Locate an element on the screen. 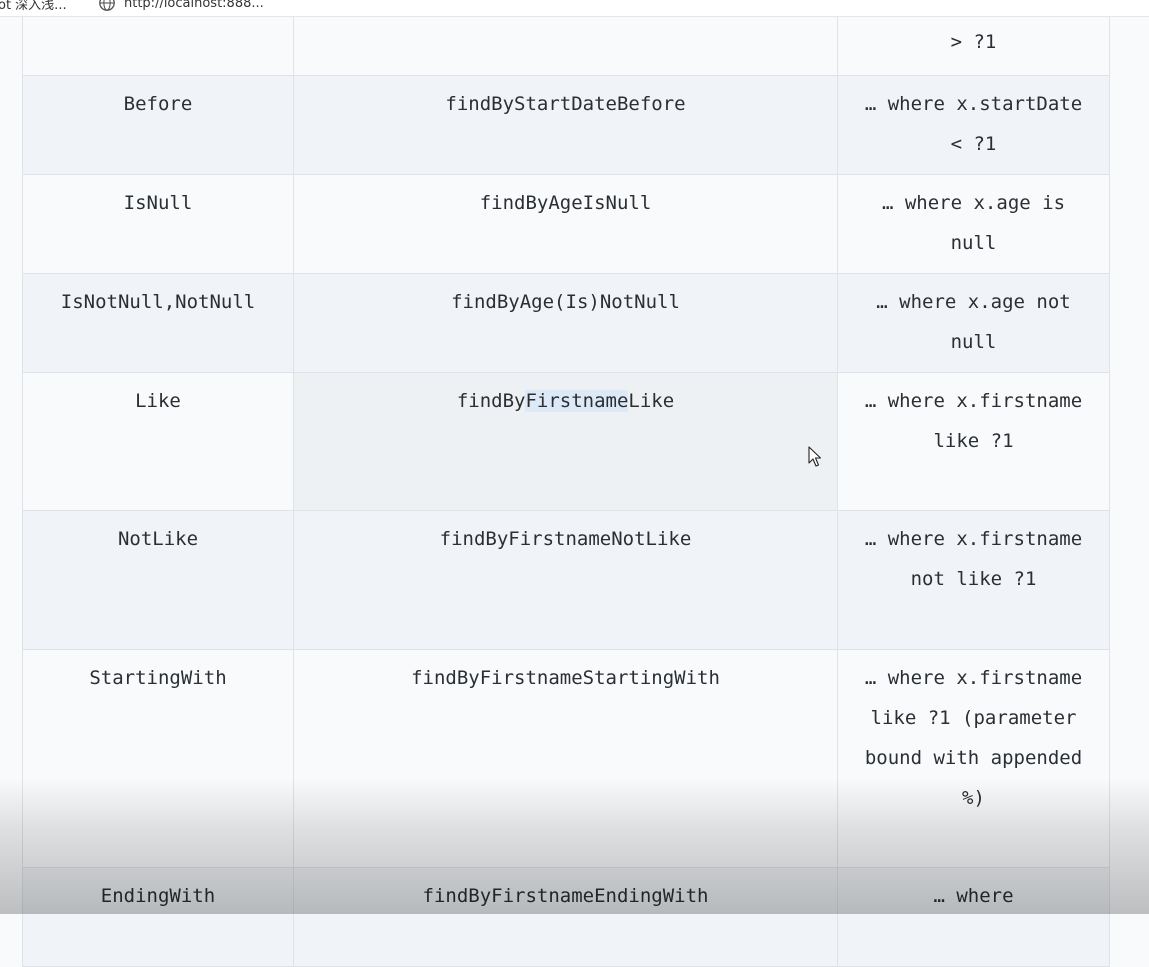 The height and width of the screenshot is (967, 1149). jpql-cell: … where x.age not null is located at coordinates (973, 323).